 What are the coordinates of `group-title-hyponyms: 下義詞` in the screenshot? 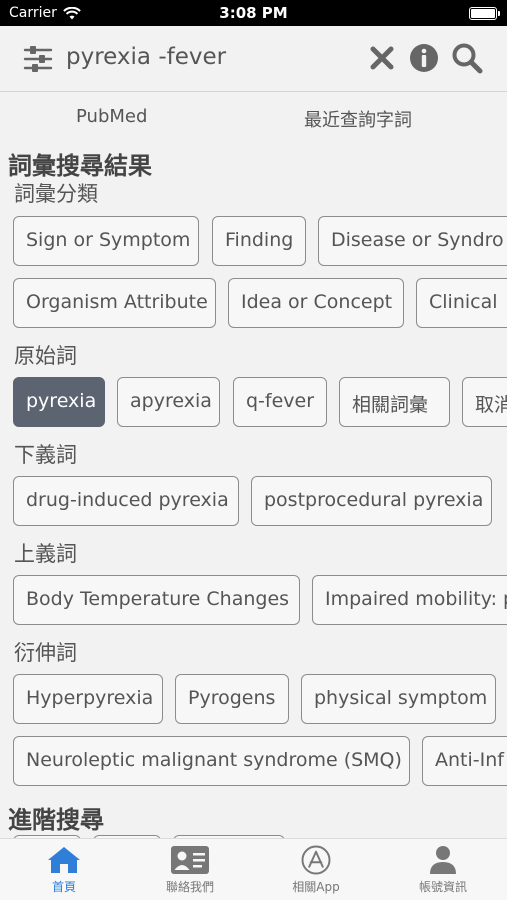 It's located at (45, 455).